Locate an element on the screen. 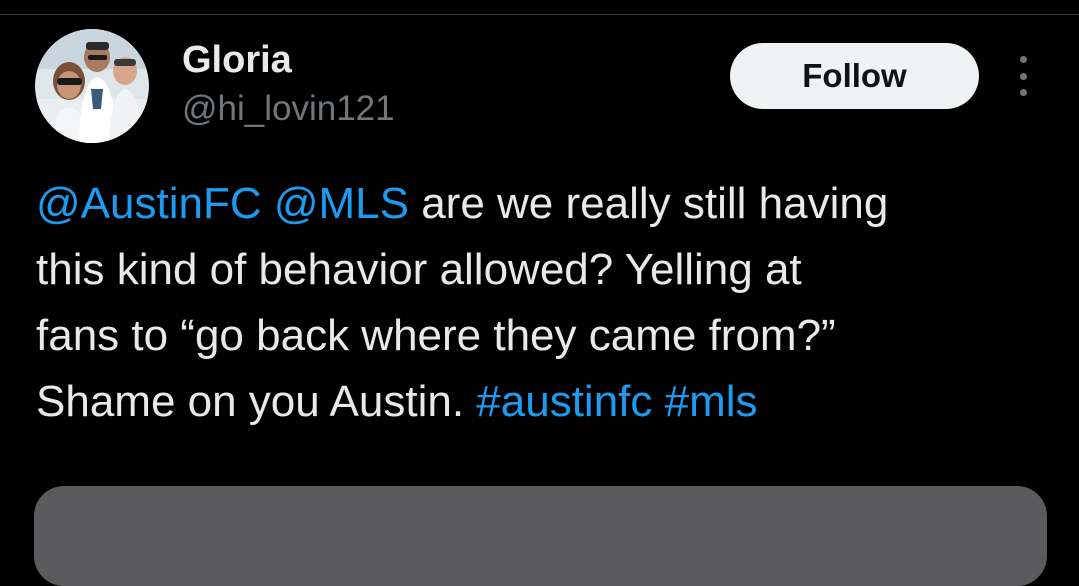 The image size is (1079, 586). top-divider is located at coordinates (539, 14).